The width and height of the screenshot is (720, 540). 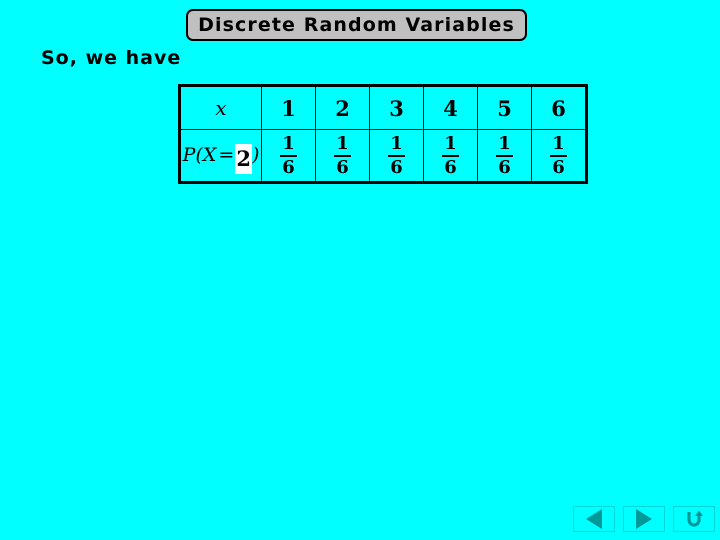 I want to click on outcome-value: 1, so click(x=288, y=108).